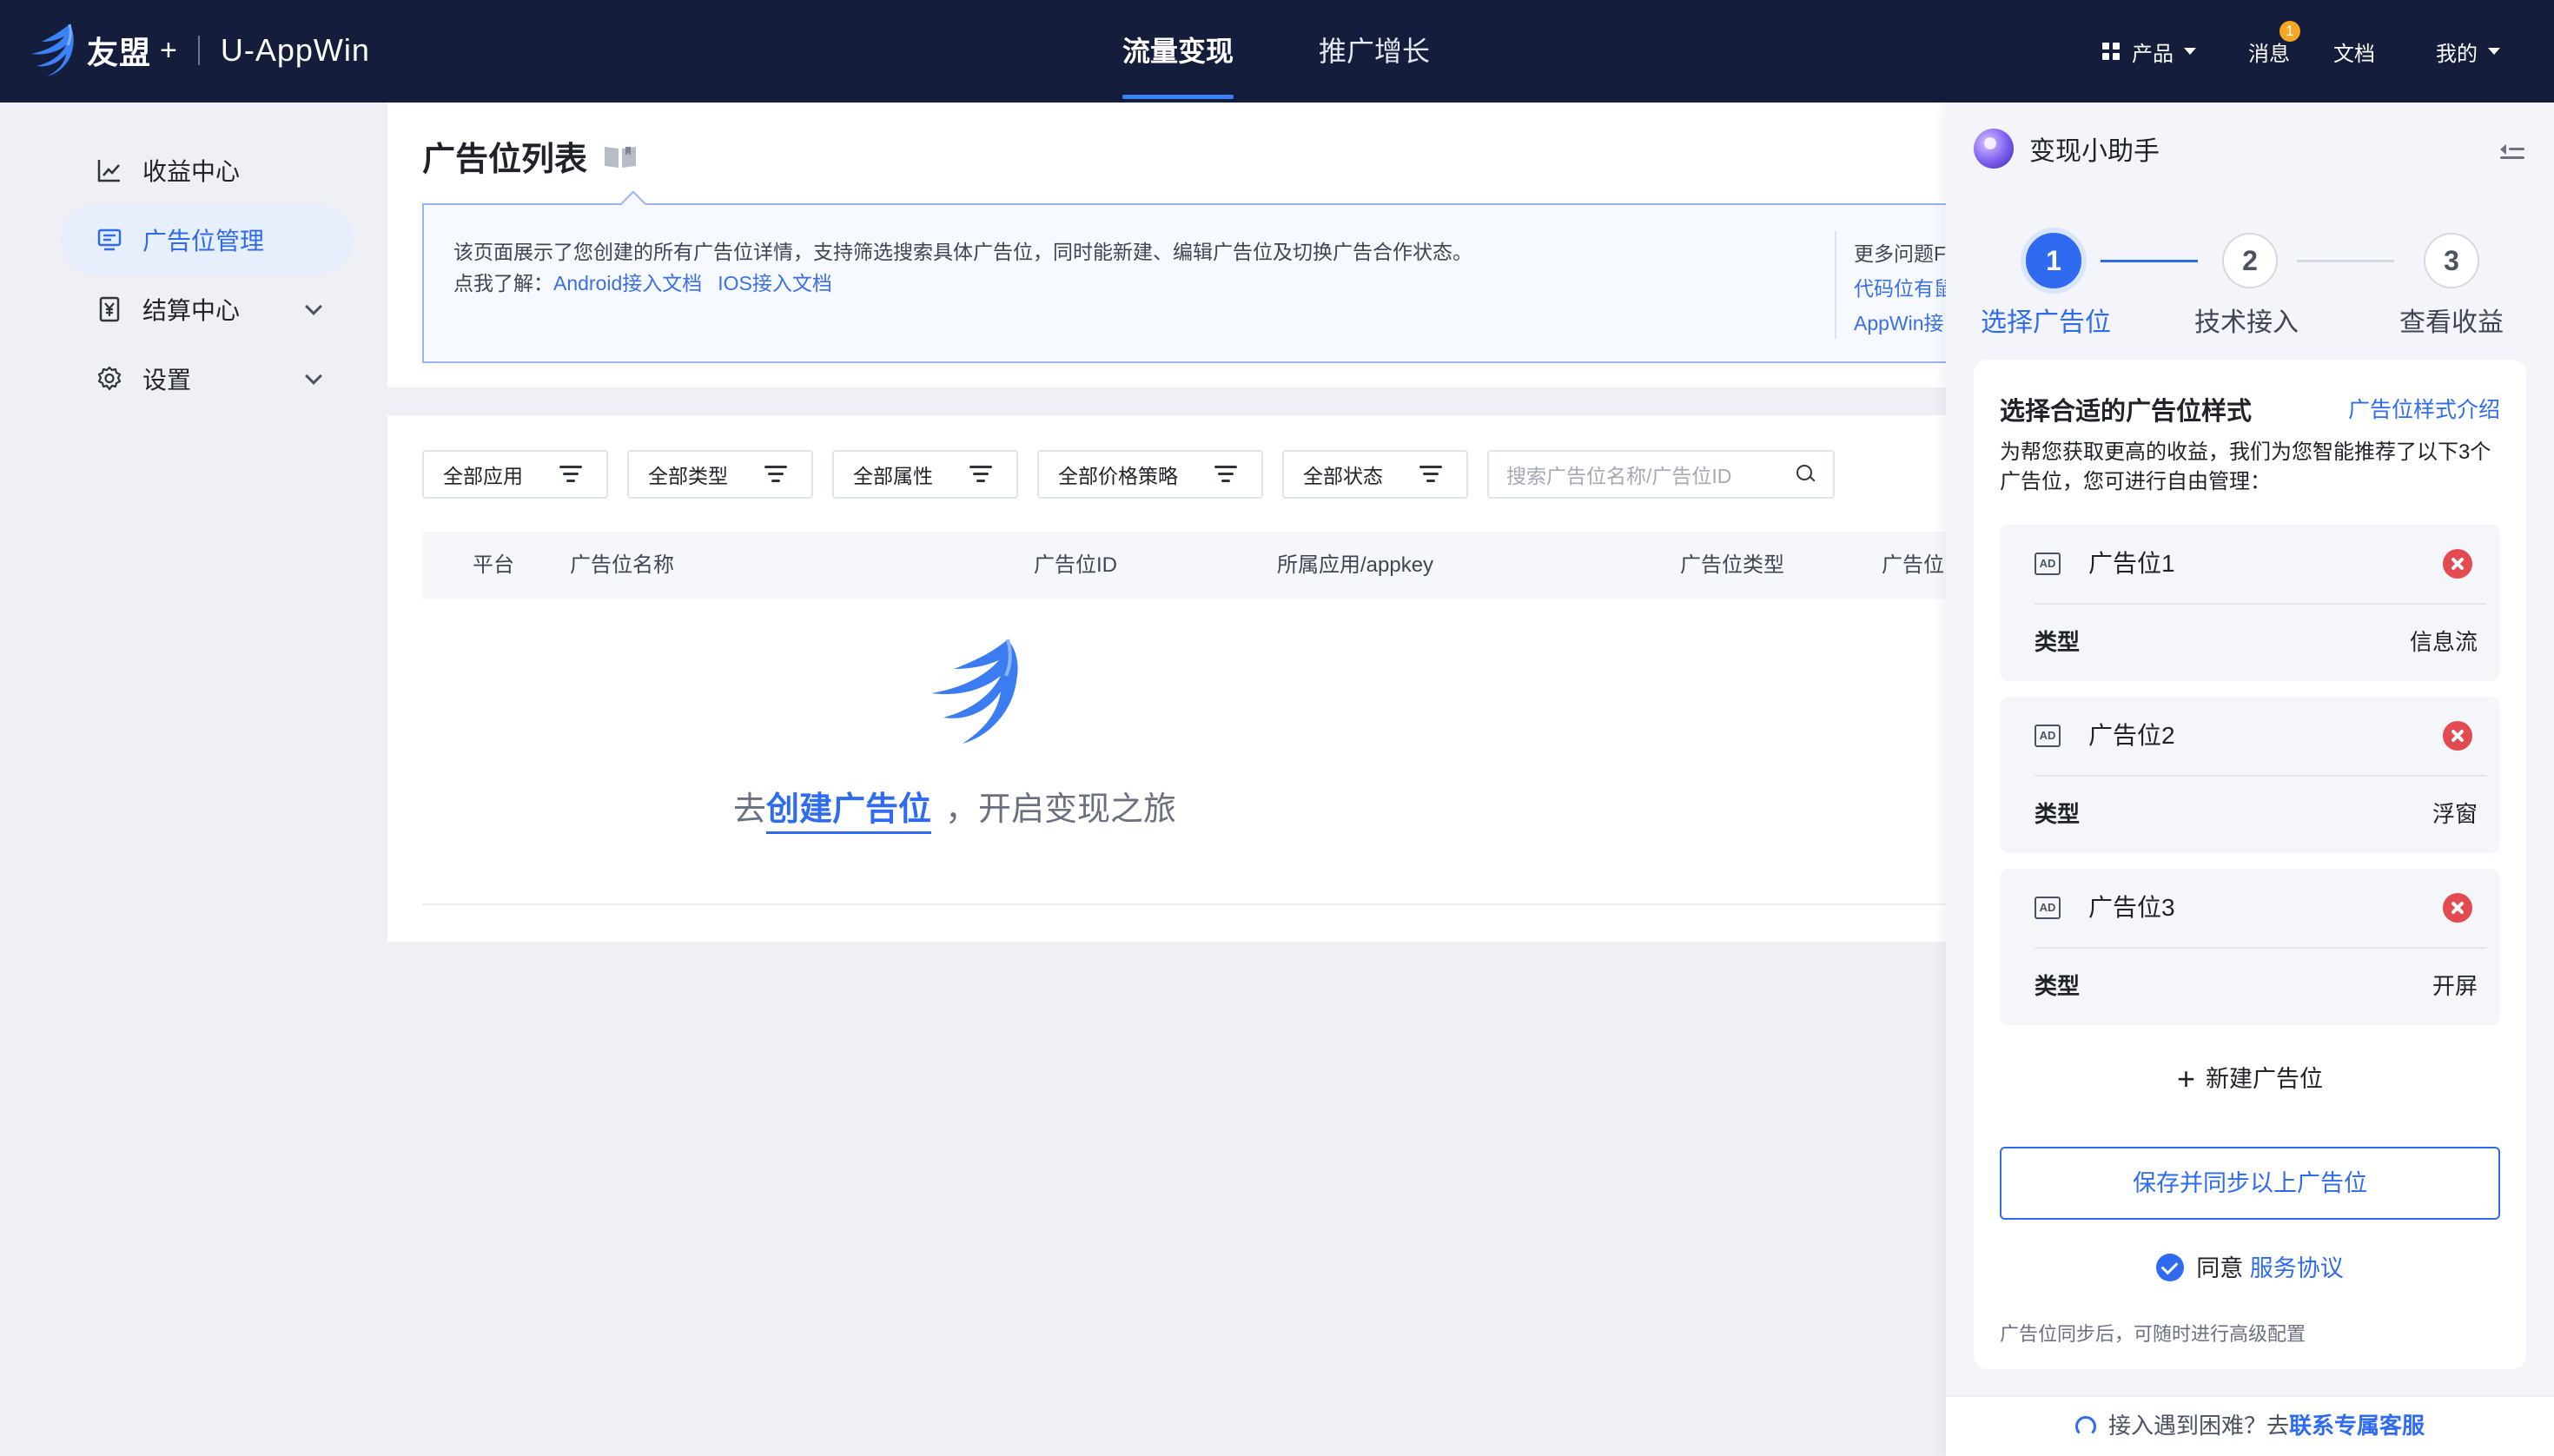 This screenshot has height=1456, width=2554. I want to click on faq-title: 更多问题F, so click(1900, 253).